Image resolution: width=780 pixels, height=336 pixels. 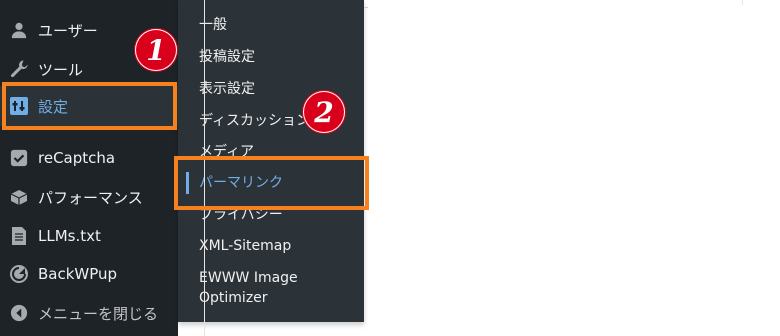 I want to click on sidebar-item-label: パフォーマンス, so click(x=90, y=197).